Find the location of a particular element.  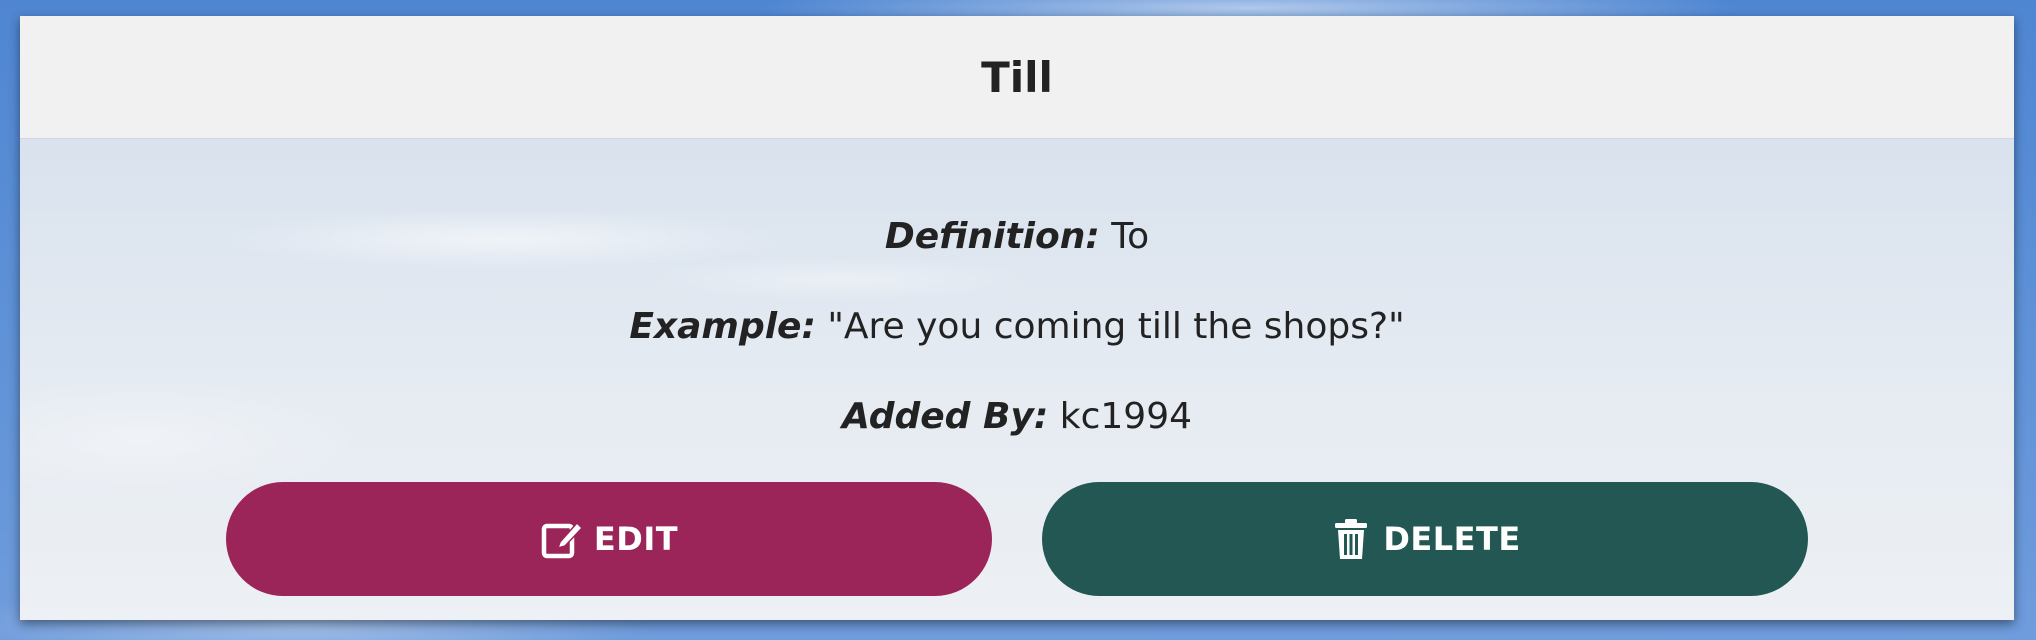

delete-button-label: DELETE is located at coordinates (1452, 539).